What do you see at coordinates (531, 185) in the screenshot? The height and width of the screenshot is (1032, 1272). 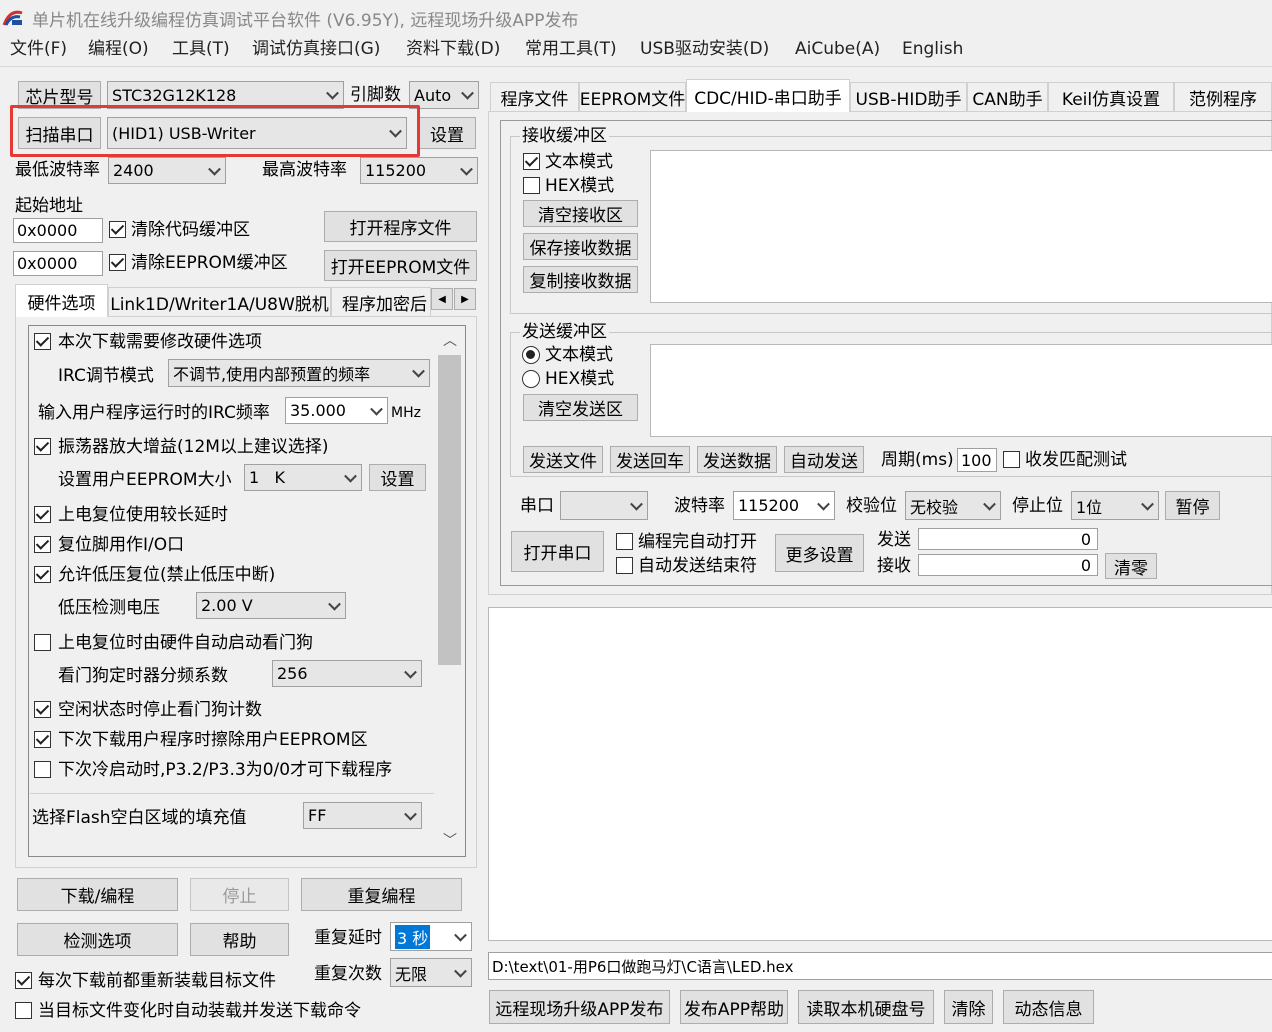 I see `recv-hex-mode-checkbox` at bounding box center [531, 185].